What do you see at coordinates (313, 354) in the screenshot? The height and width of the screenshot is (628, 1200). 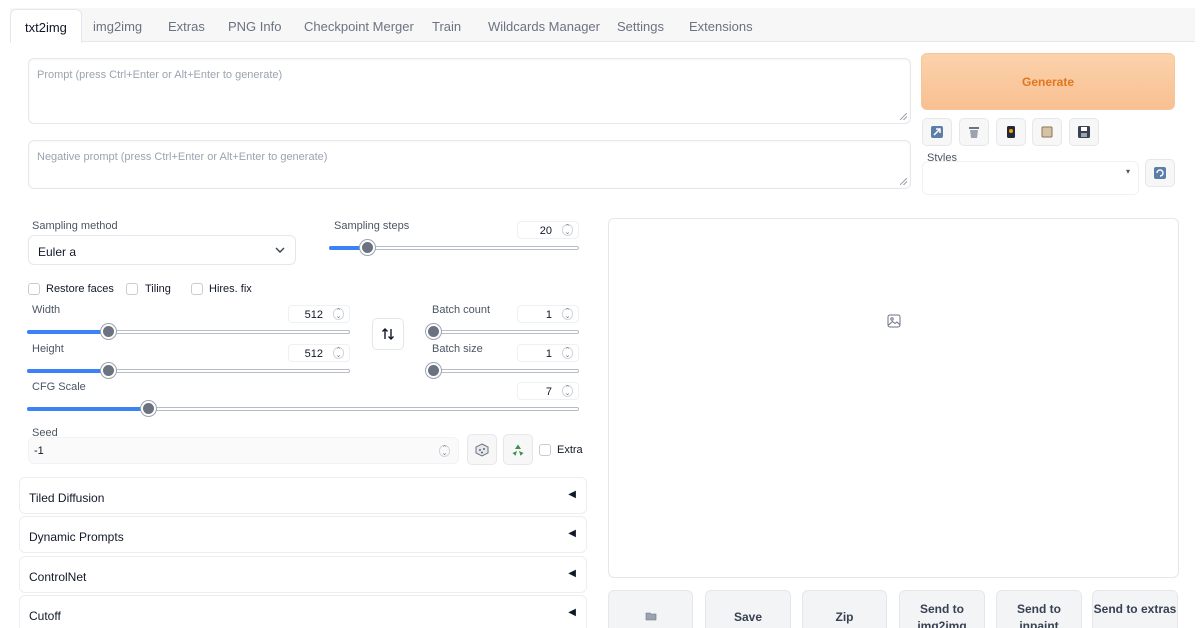 I see `height-value: 512` at bounding box center [313, 354].